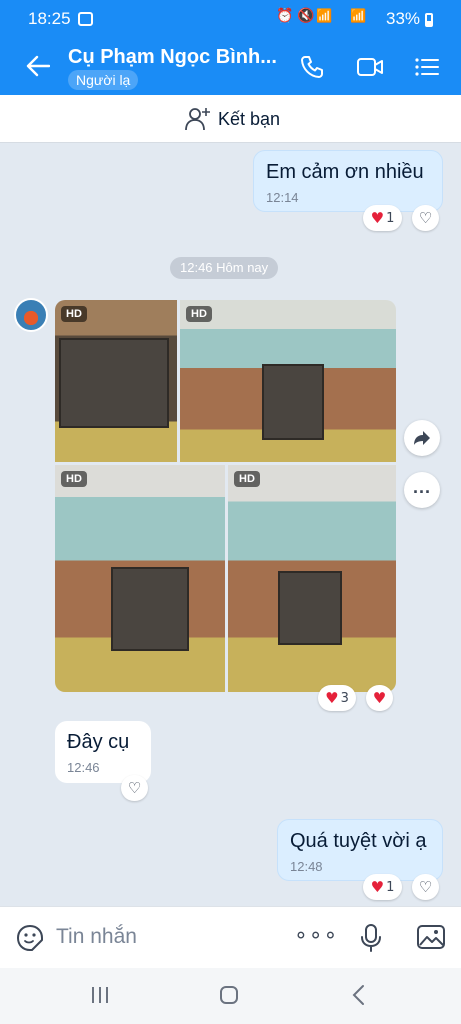 This screenshot has width=461, height=1024. What do you see at coordinates (282, 197) in the screenshot?
I see `message-time: 12:14` at bounding box center [282, 197].